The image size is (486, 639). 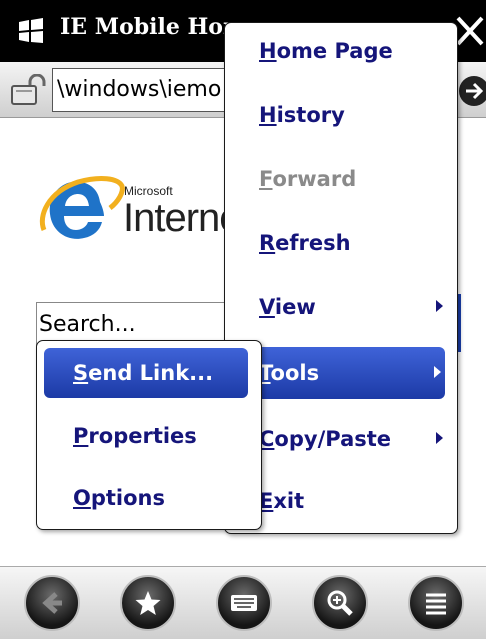 What do you see at coordinates (81, 373) in the screenshot?
I see `menu-mnemonic: S` at bounding box center [81, 373].